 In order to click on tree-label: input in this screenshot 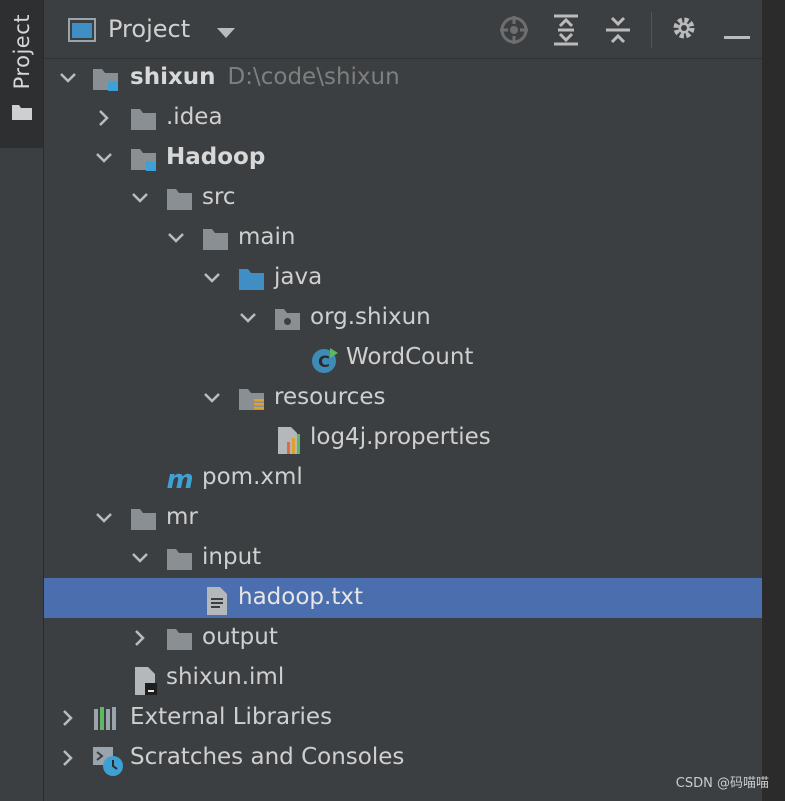, I will do `click(232, 557)`.